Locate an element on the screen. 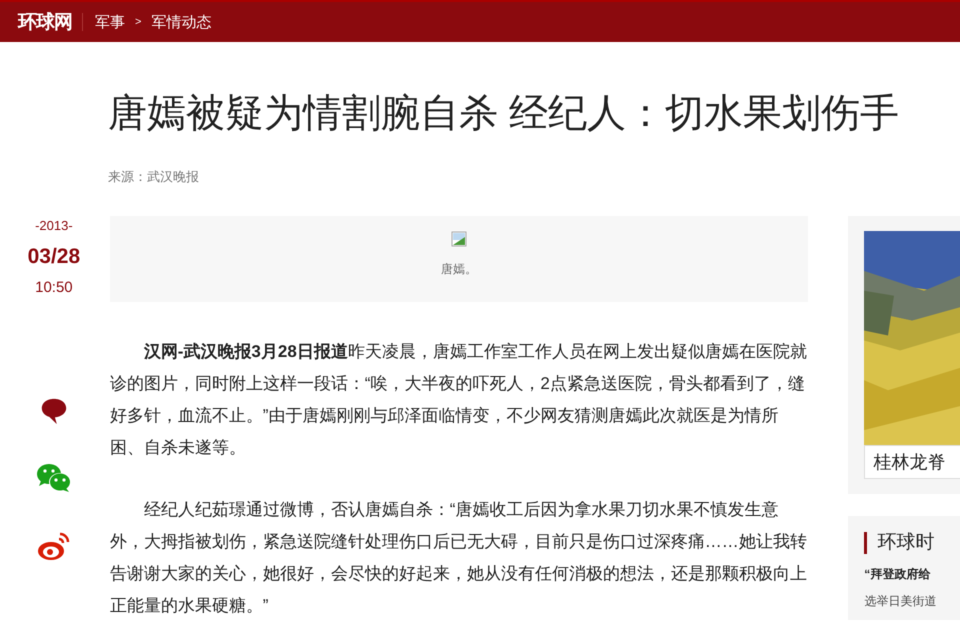 Image resolution: width=960 pixels, height=622 pixels. article-title: 唐嫣被疑为情割腕自杀 经纪人：切水果划伤手 is located at coordinates (504, 114).